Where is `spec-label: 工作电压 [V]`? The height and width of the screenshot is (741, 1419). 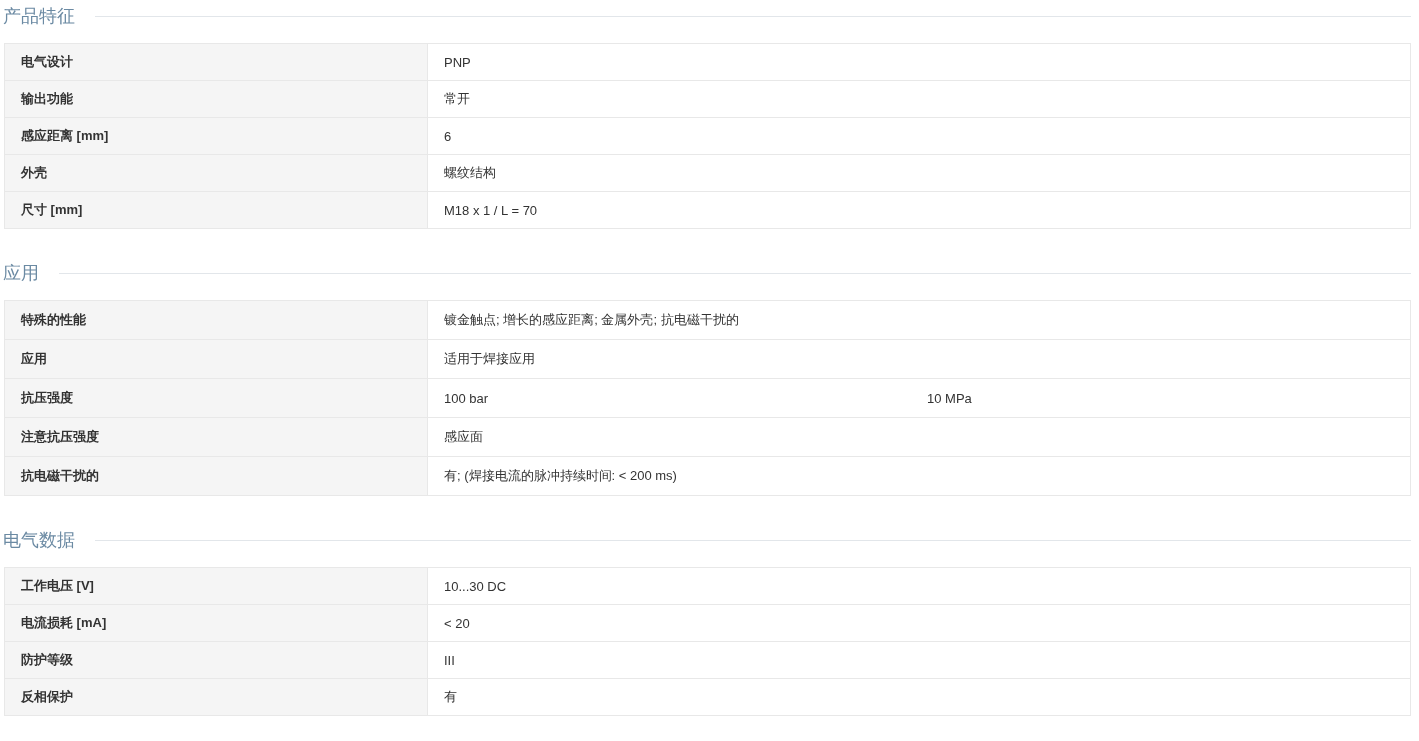 spec-label: 工作电压 [V] is located at coordinates (216, 586).